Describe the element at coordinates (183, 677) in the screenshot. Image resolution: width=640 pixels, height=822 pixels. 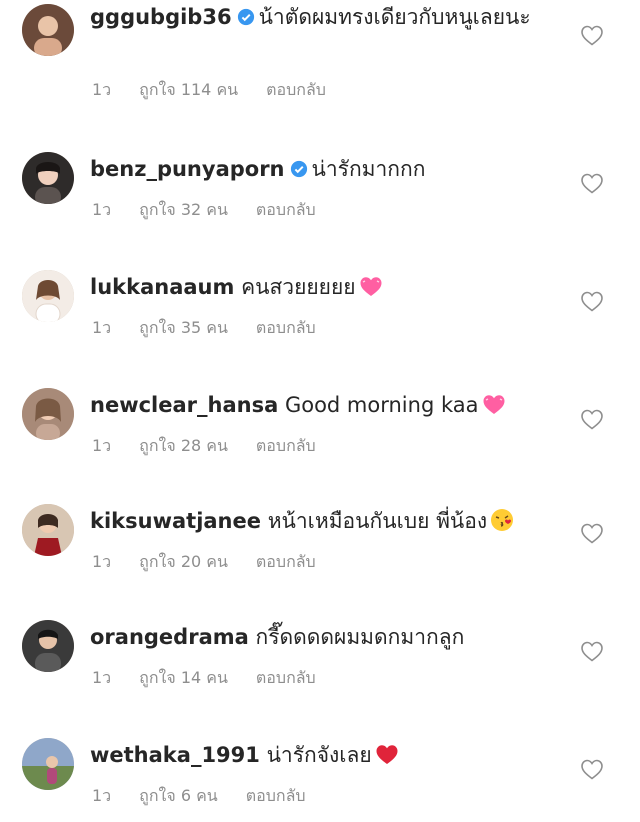
I see `like-count: ถูกใจ 14 คน` at that location.